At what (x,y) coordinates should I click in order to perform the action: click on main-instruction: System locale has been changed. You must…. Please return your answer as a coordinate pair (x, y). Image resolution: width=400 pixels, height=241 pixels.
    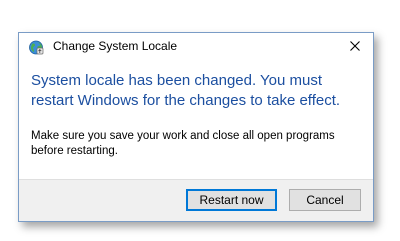
    Looking at the image, I should click on (186, 90).